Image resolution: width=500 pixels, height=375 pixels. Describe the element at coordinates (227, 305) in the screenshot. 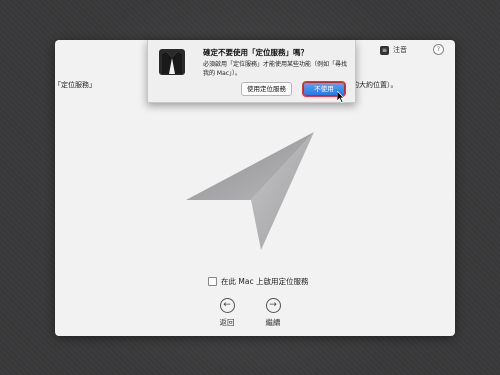

I see `back-arrow-icon: ←` at that location.